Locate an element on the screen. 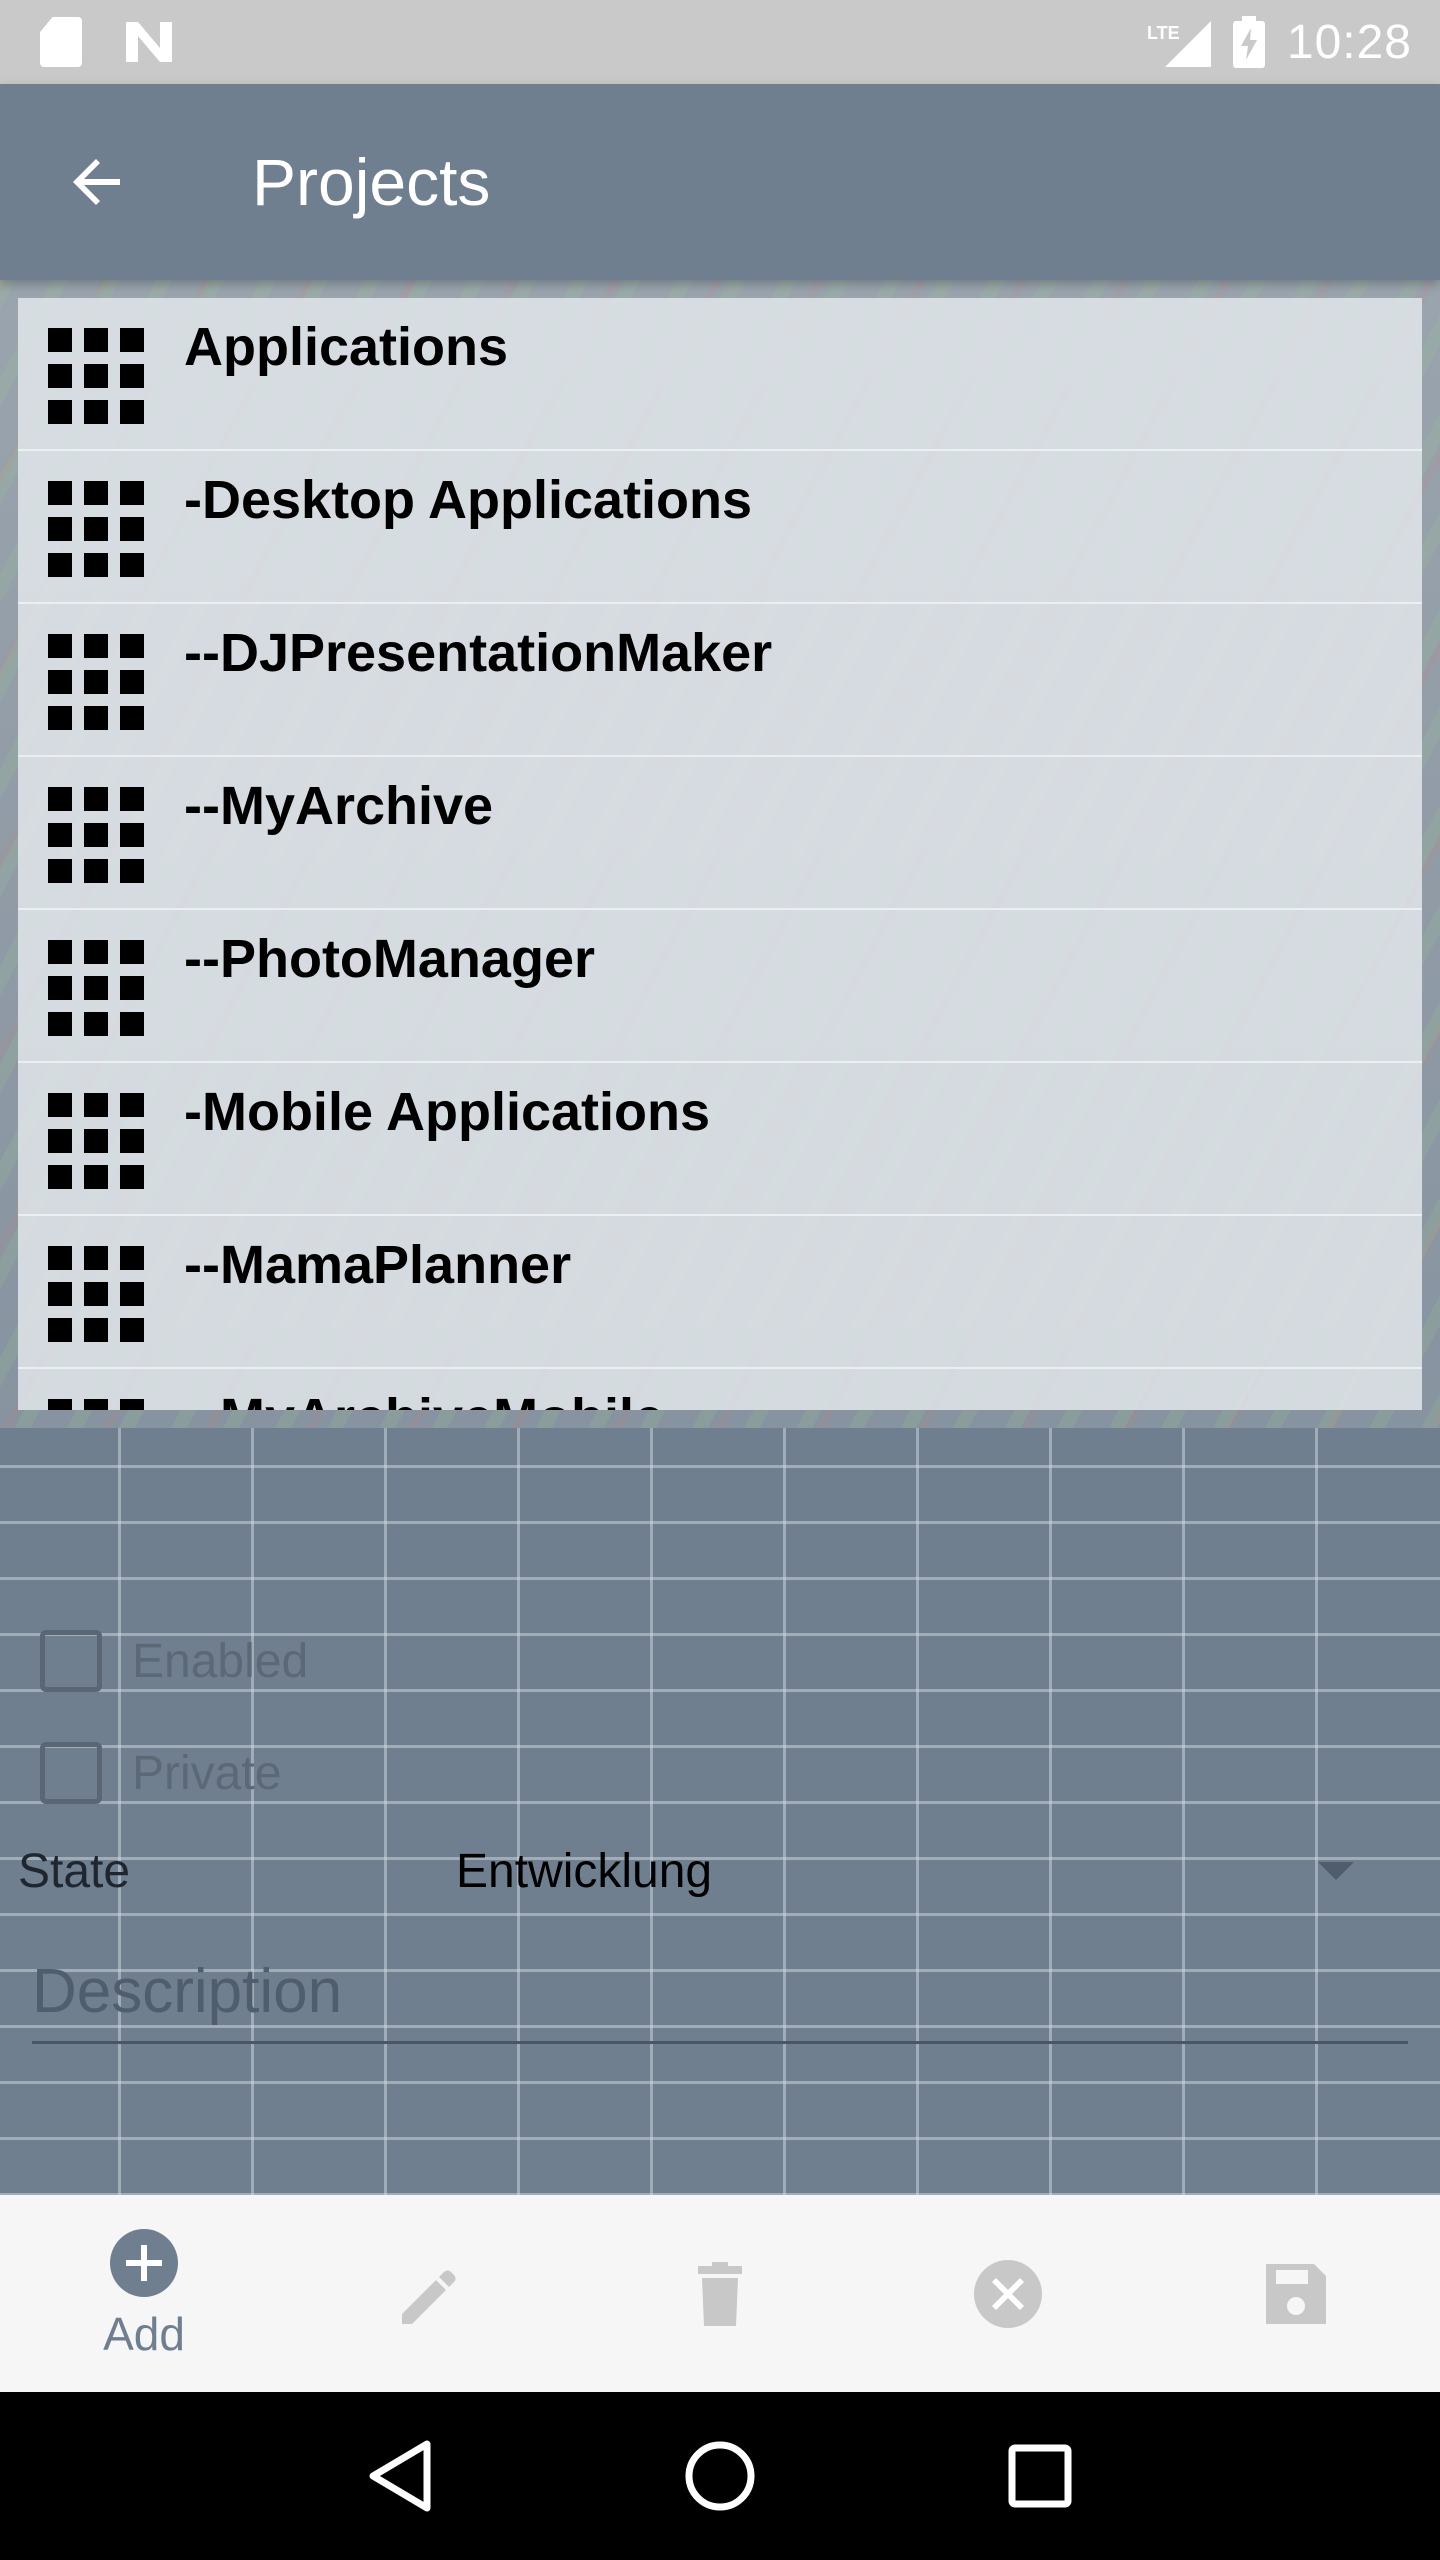 This screenshot has width=1440, height=2560. private-checkbox-row: Private is located at coordinates (160, 1773).